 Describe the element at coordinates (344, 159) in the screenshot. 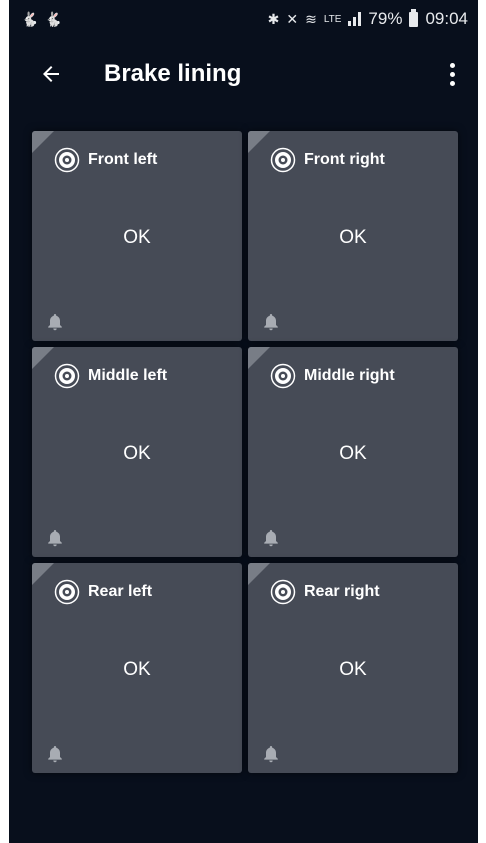

I see `tile-label: Front right` at that location.